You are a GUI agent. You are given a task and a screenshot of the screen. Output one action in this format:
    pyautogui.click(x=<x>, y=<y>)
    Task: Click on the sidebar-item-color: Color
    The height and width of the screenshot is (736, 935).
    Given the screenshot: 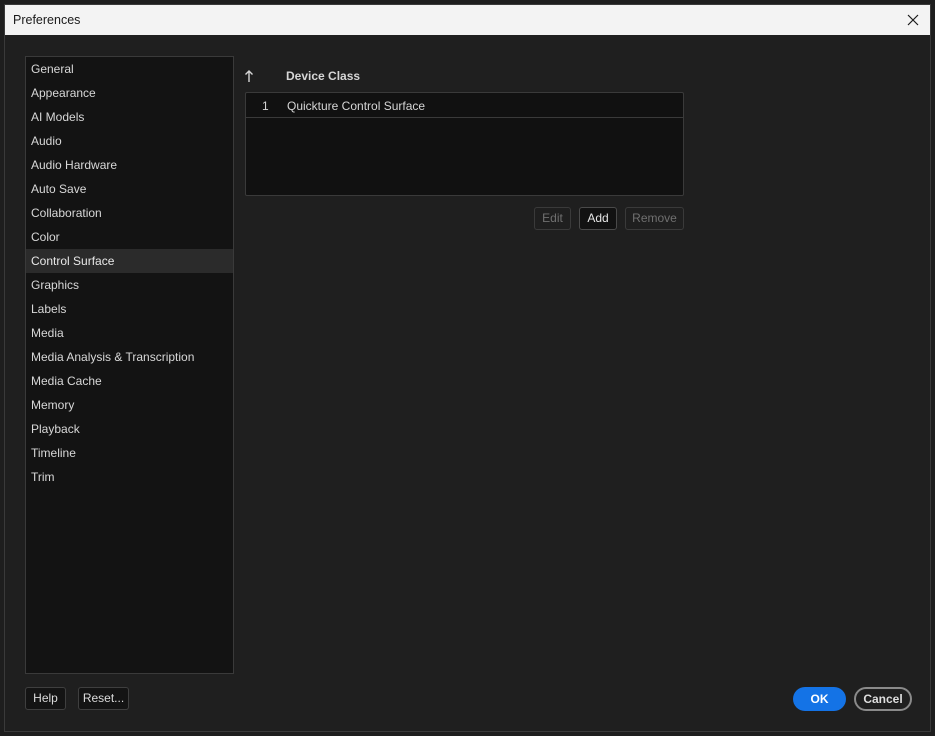 What is the action you would take?
    pyautogui.click(x=129, y=237)
    